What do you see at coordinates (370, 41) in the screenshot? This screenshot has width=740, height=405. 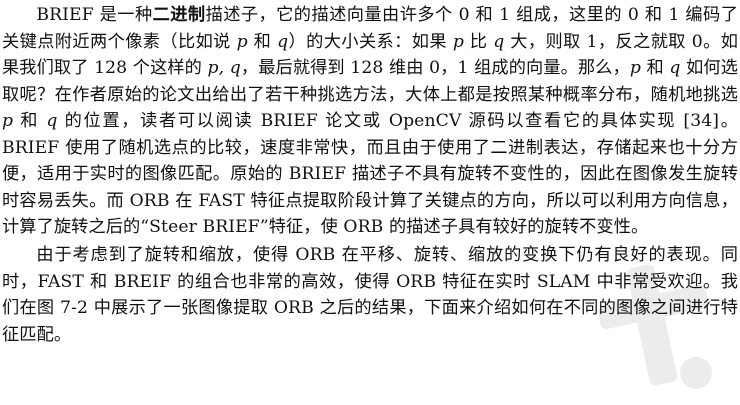 I see `text-run: ）的大小关系：如果` at bounding box center [370, 41].